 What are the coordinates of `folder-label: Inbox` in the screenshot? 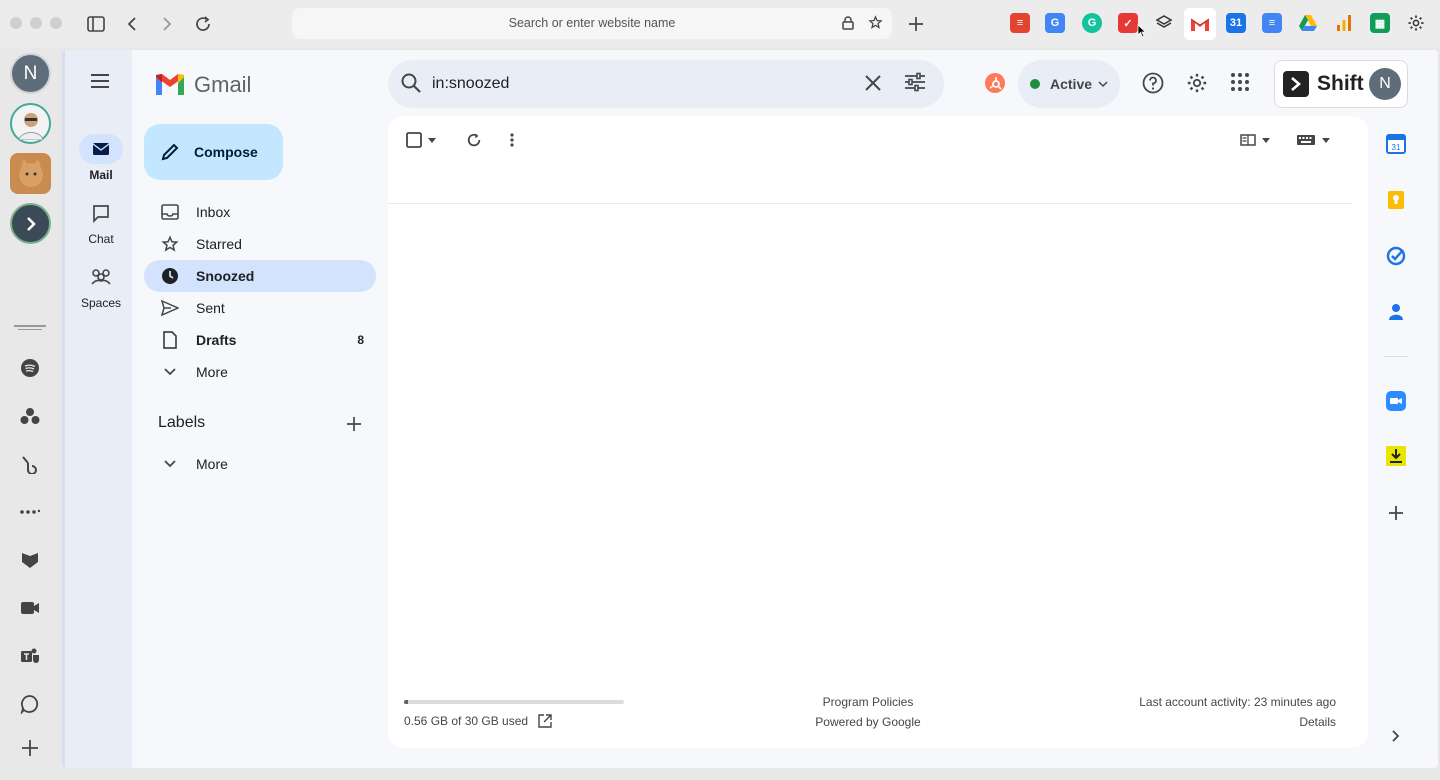 It's located at (213, 212).